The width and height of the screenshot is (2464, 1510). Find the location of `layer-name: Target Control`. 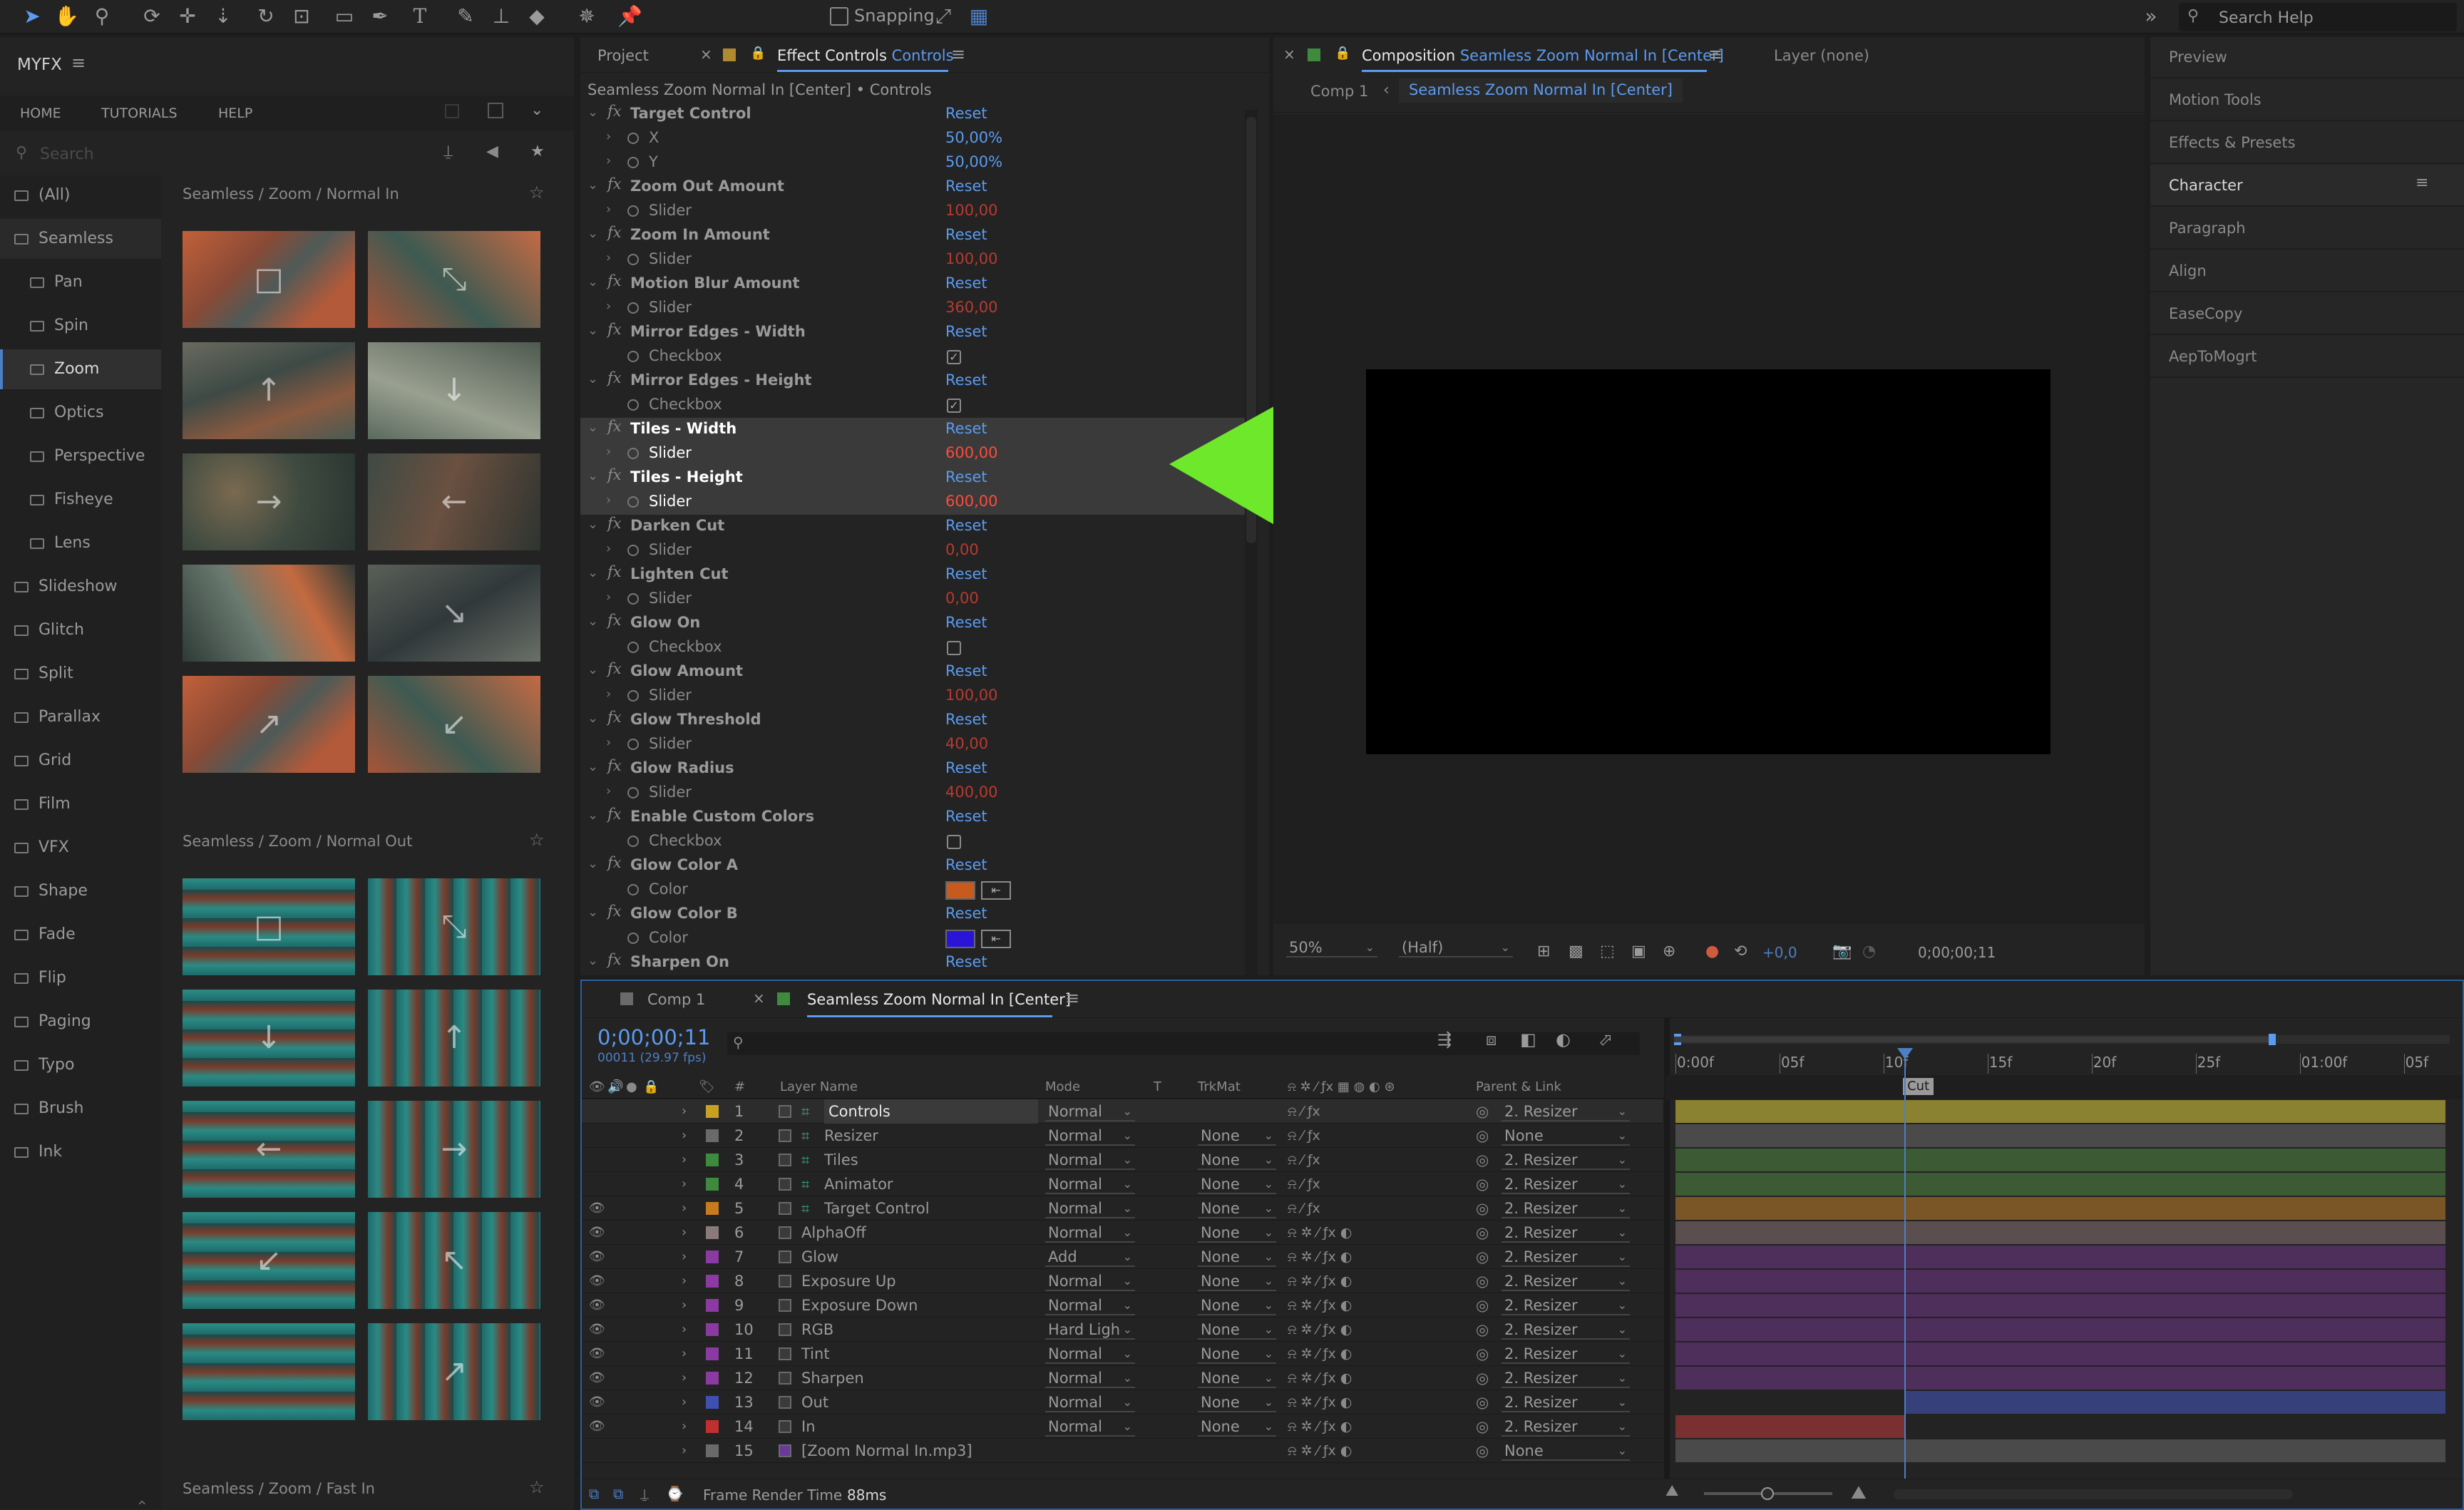

layer-name: Target Control is located at coordinates (877, 1208).